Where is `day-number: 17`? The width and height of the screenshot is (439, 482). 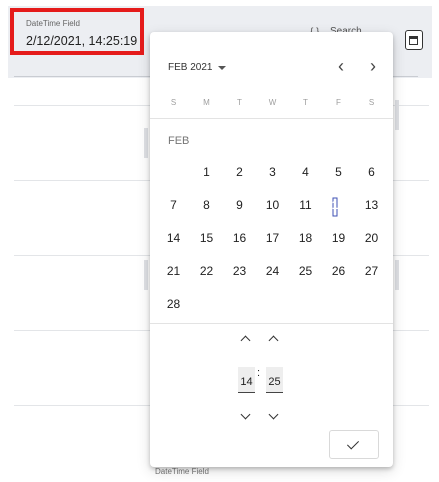 day-number: 17 is located at coordinates (272, 238).